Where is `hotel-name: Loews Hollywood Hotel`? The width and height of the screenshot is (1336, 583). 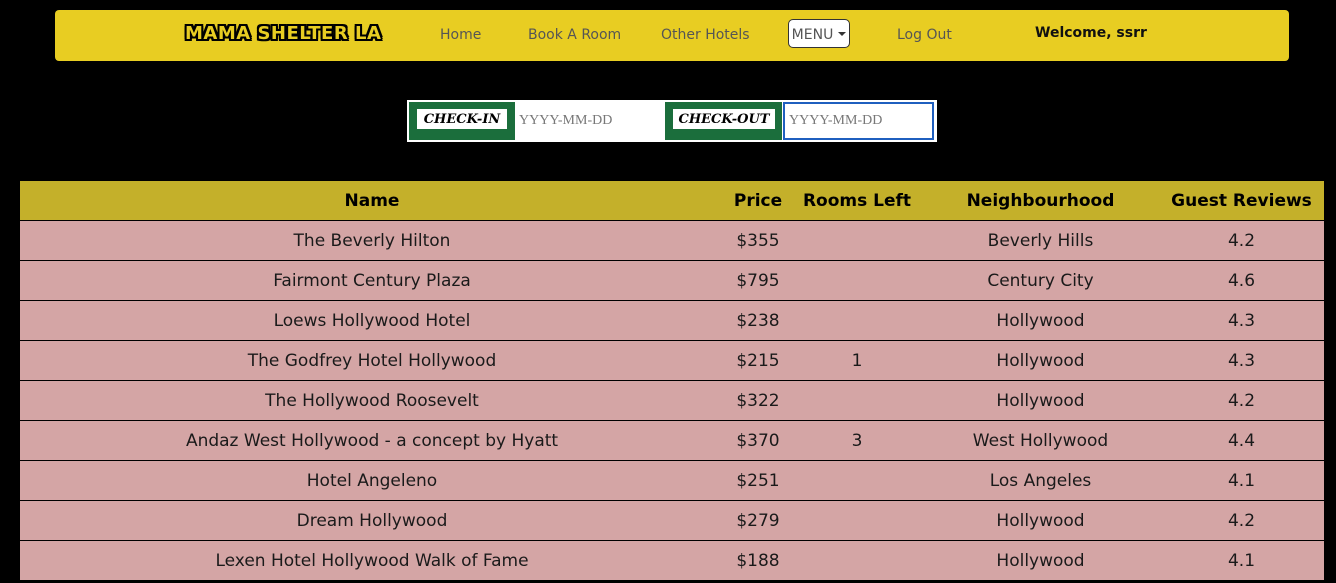 hotel-name: Loews Hollywood Hotel is located at coordinates (372, 320).